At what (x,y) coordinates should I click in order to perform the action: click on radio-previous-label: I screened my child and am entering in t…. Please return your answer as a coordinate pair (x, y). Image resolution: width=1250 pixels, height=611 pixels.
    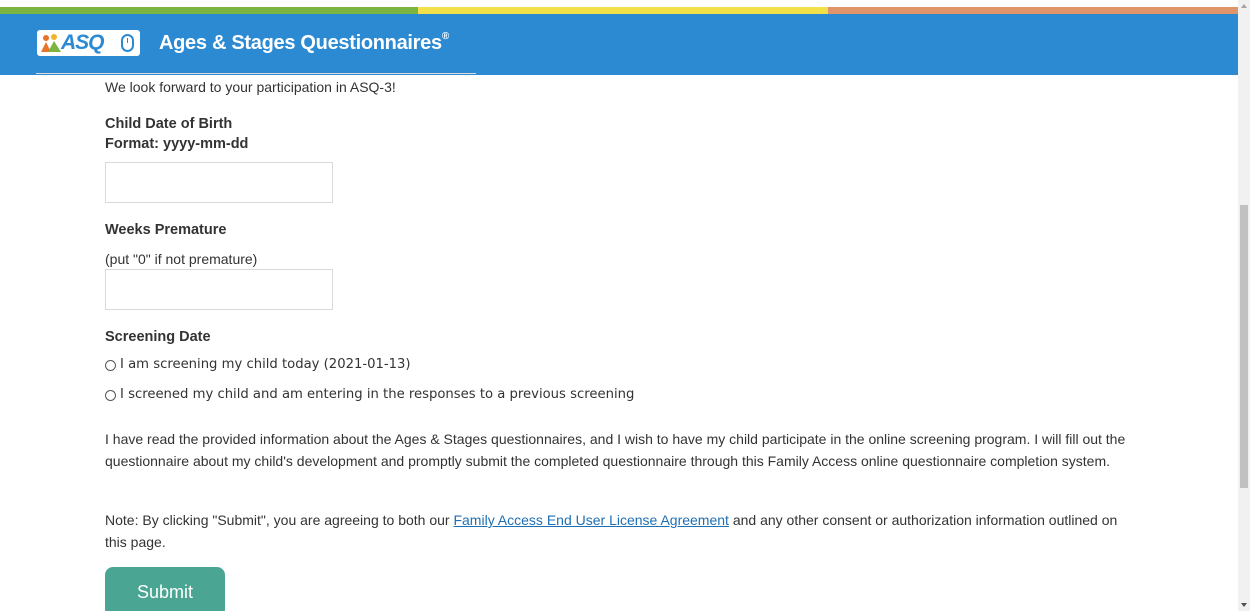
    Looking at the image, I should click on (377, 394).